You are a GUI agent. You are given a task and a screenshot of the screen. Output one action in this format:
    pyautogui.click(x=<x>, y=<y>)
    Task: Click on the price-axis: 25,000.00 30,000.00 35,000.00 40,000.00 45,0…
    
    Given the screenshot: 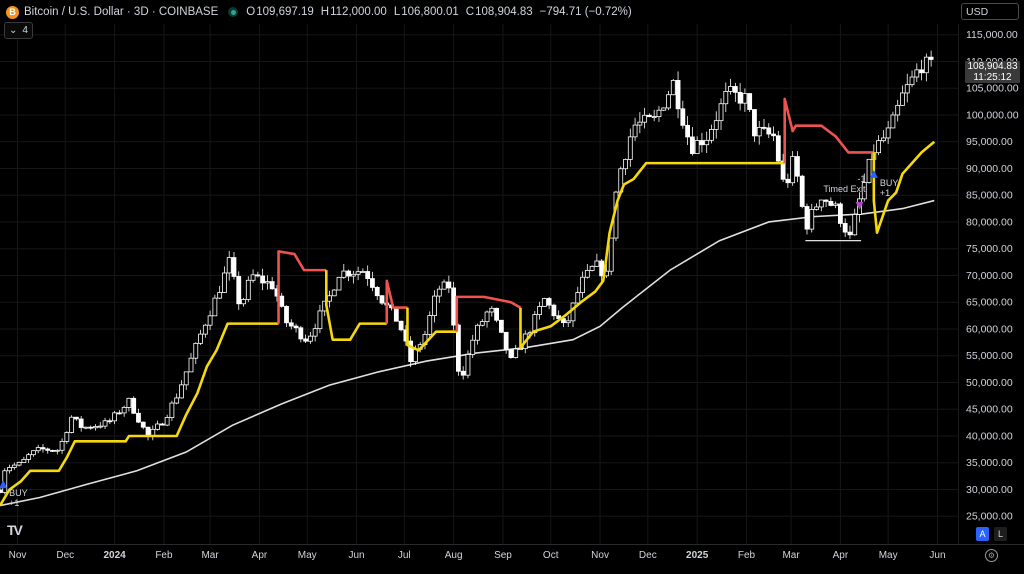 What is the action you would take?
    pyautogui.click(x=992, y=276)
    